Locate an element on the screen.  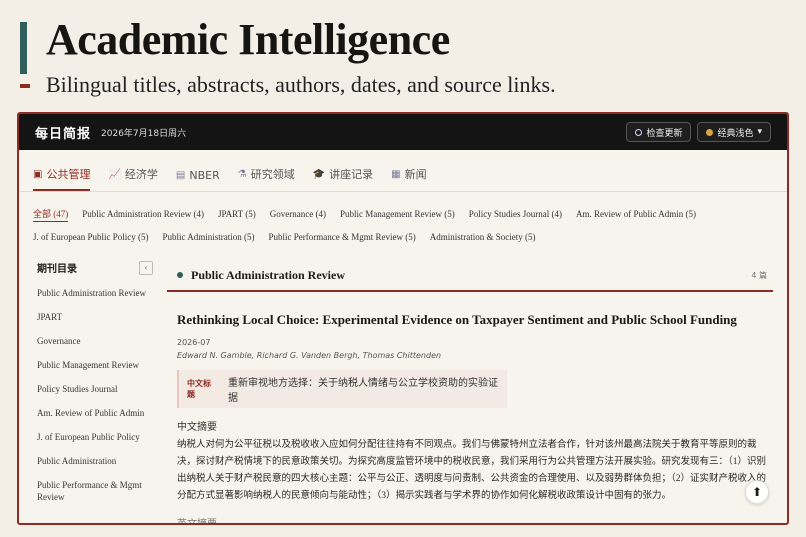
chinese-title-box: 中文标题 重新审视地方选择：关于纳税人情绪与公立学校资助的实验证据 is located at coordinates (342, 389).